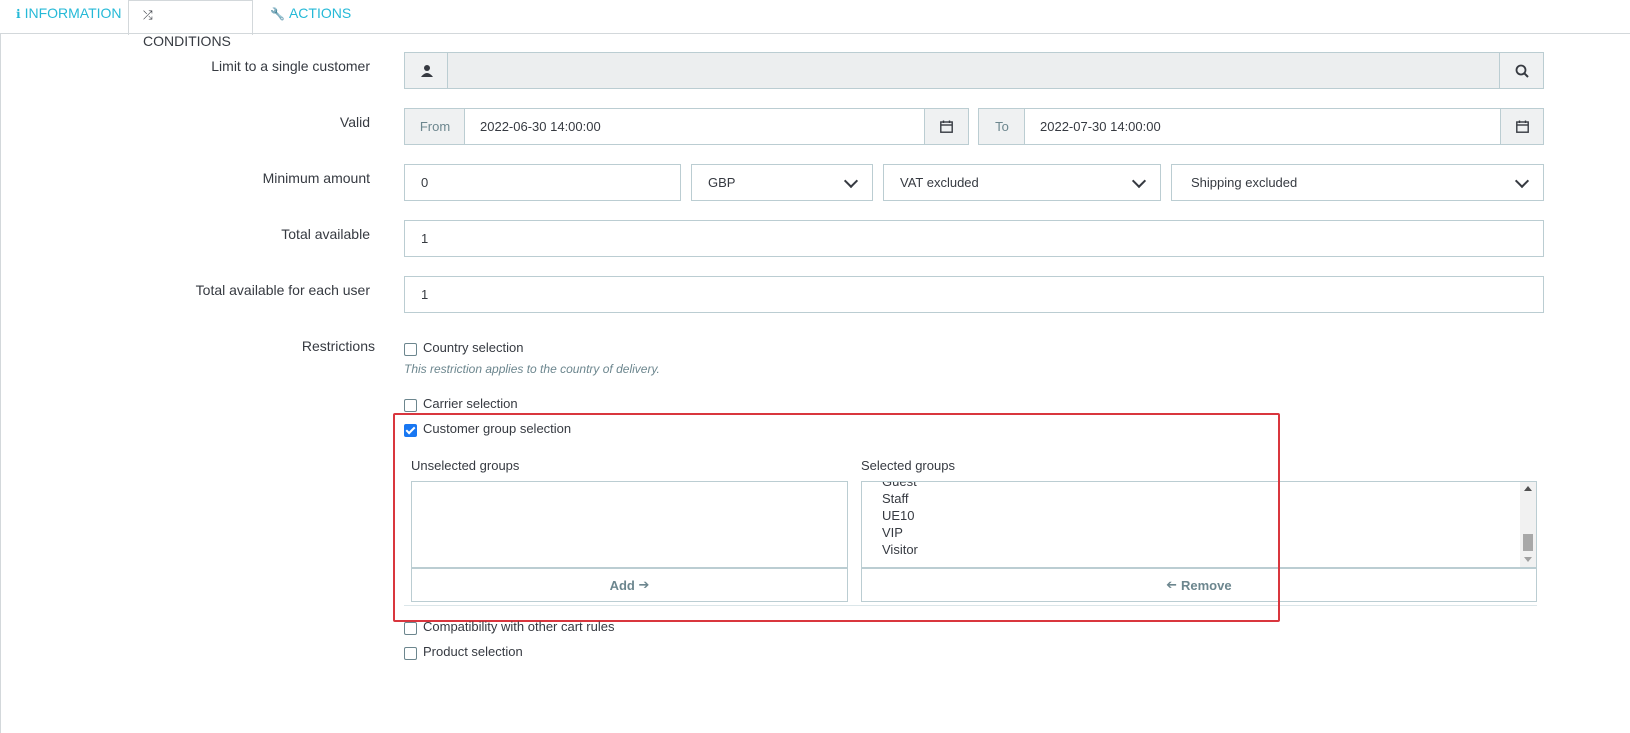  Describe the element at coordinates (190, 24) in the screenshot. I see `tab-conditions: ⤮CONDITIONS` at that location.